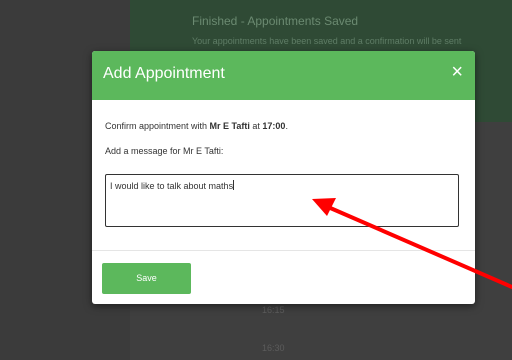 The image size is (512, 360). I want to click on teacher-name: Mr E Tafti, so click(229, 126).